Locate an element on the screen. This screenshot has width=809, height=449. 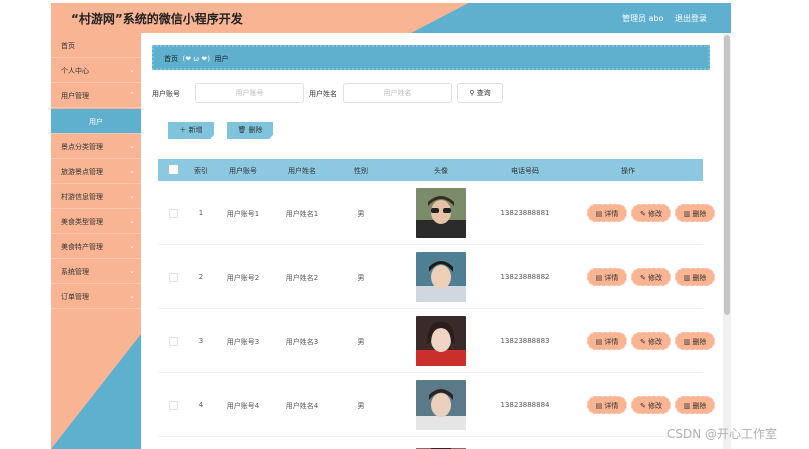
breadcrumb-current: 用户 is located at coordinates (221, 59).